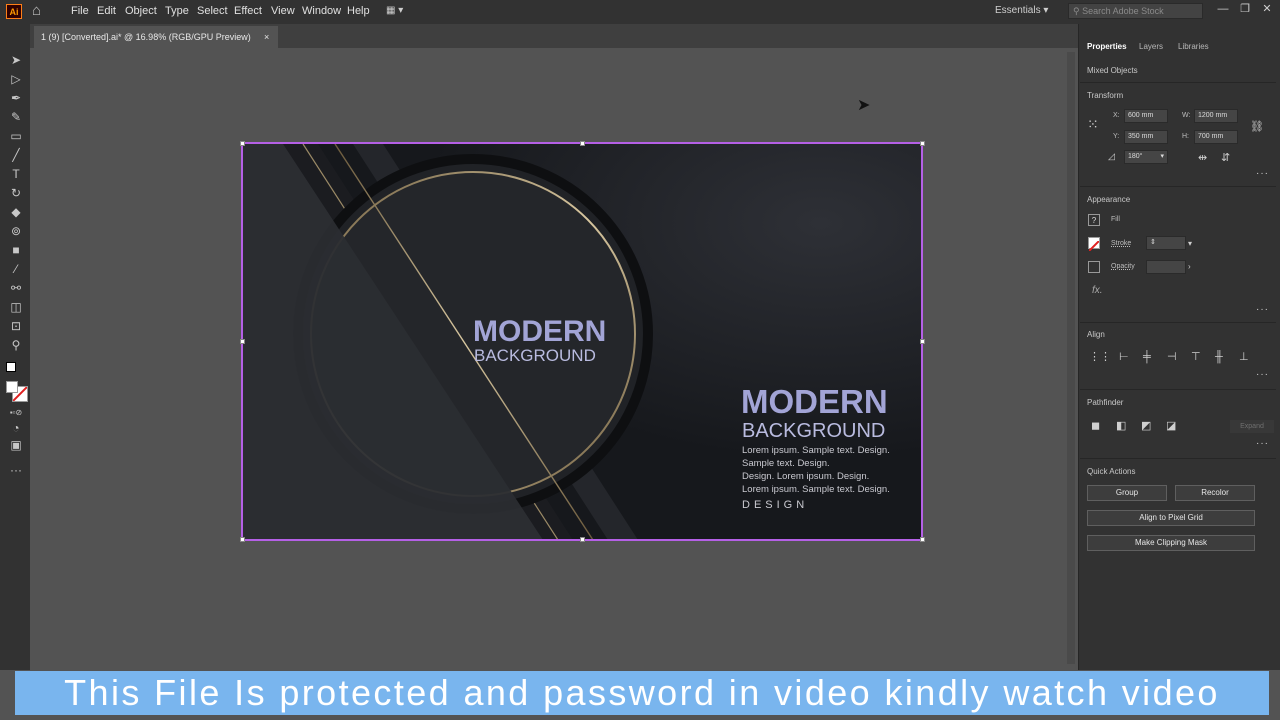 This screenshot has height=720, width=1280. I want to click on default-colors-icon, so click(11, 367).